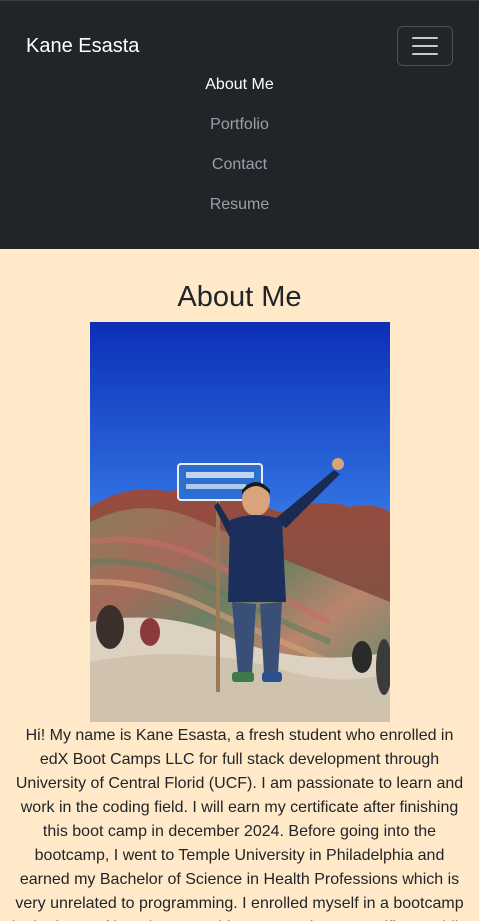 The image size is (479, 921). I want to click on nav-link-resume: Resume, so click(240, 205).